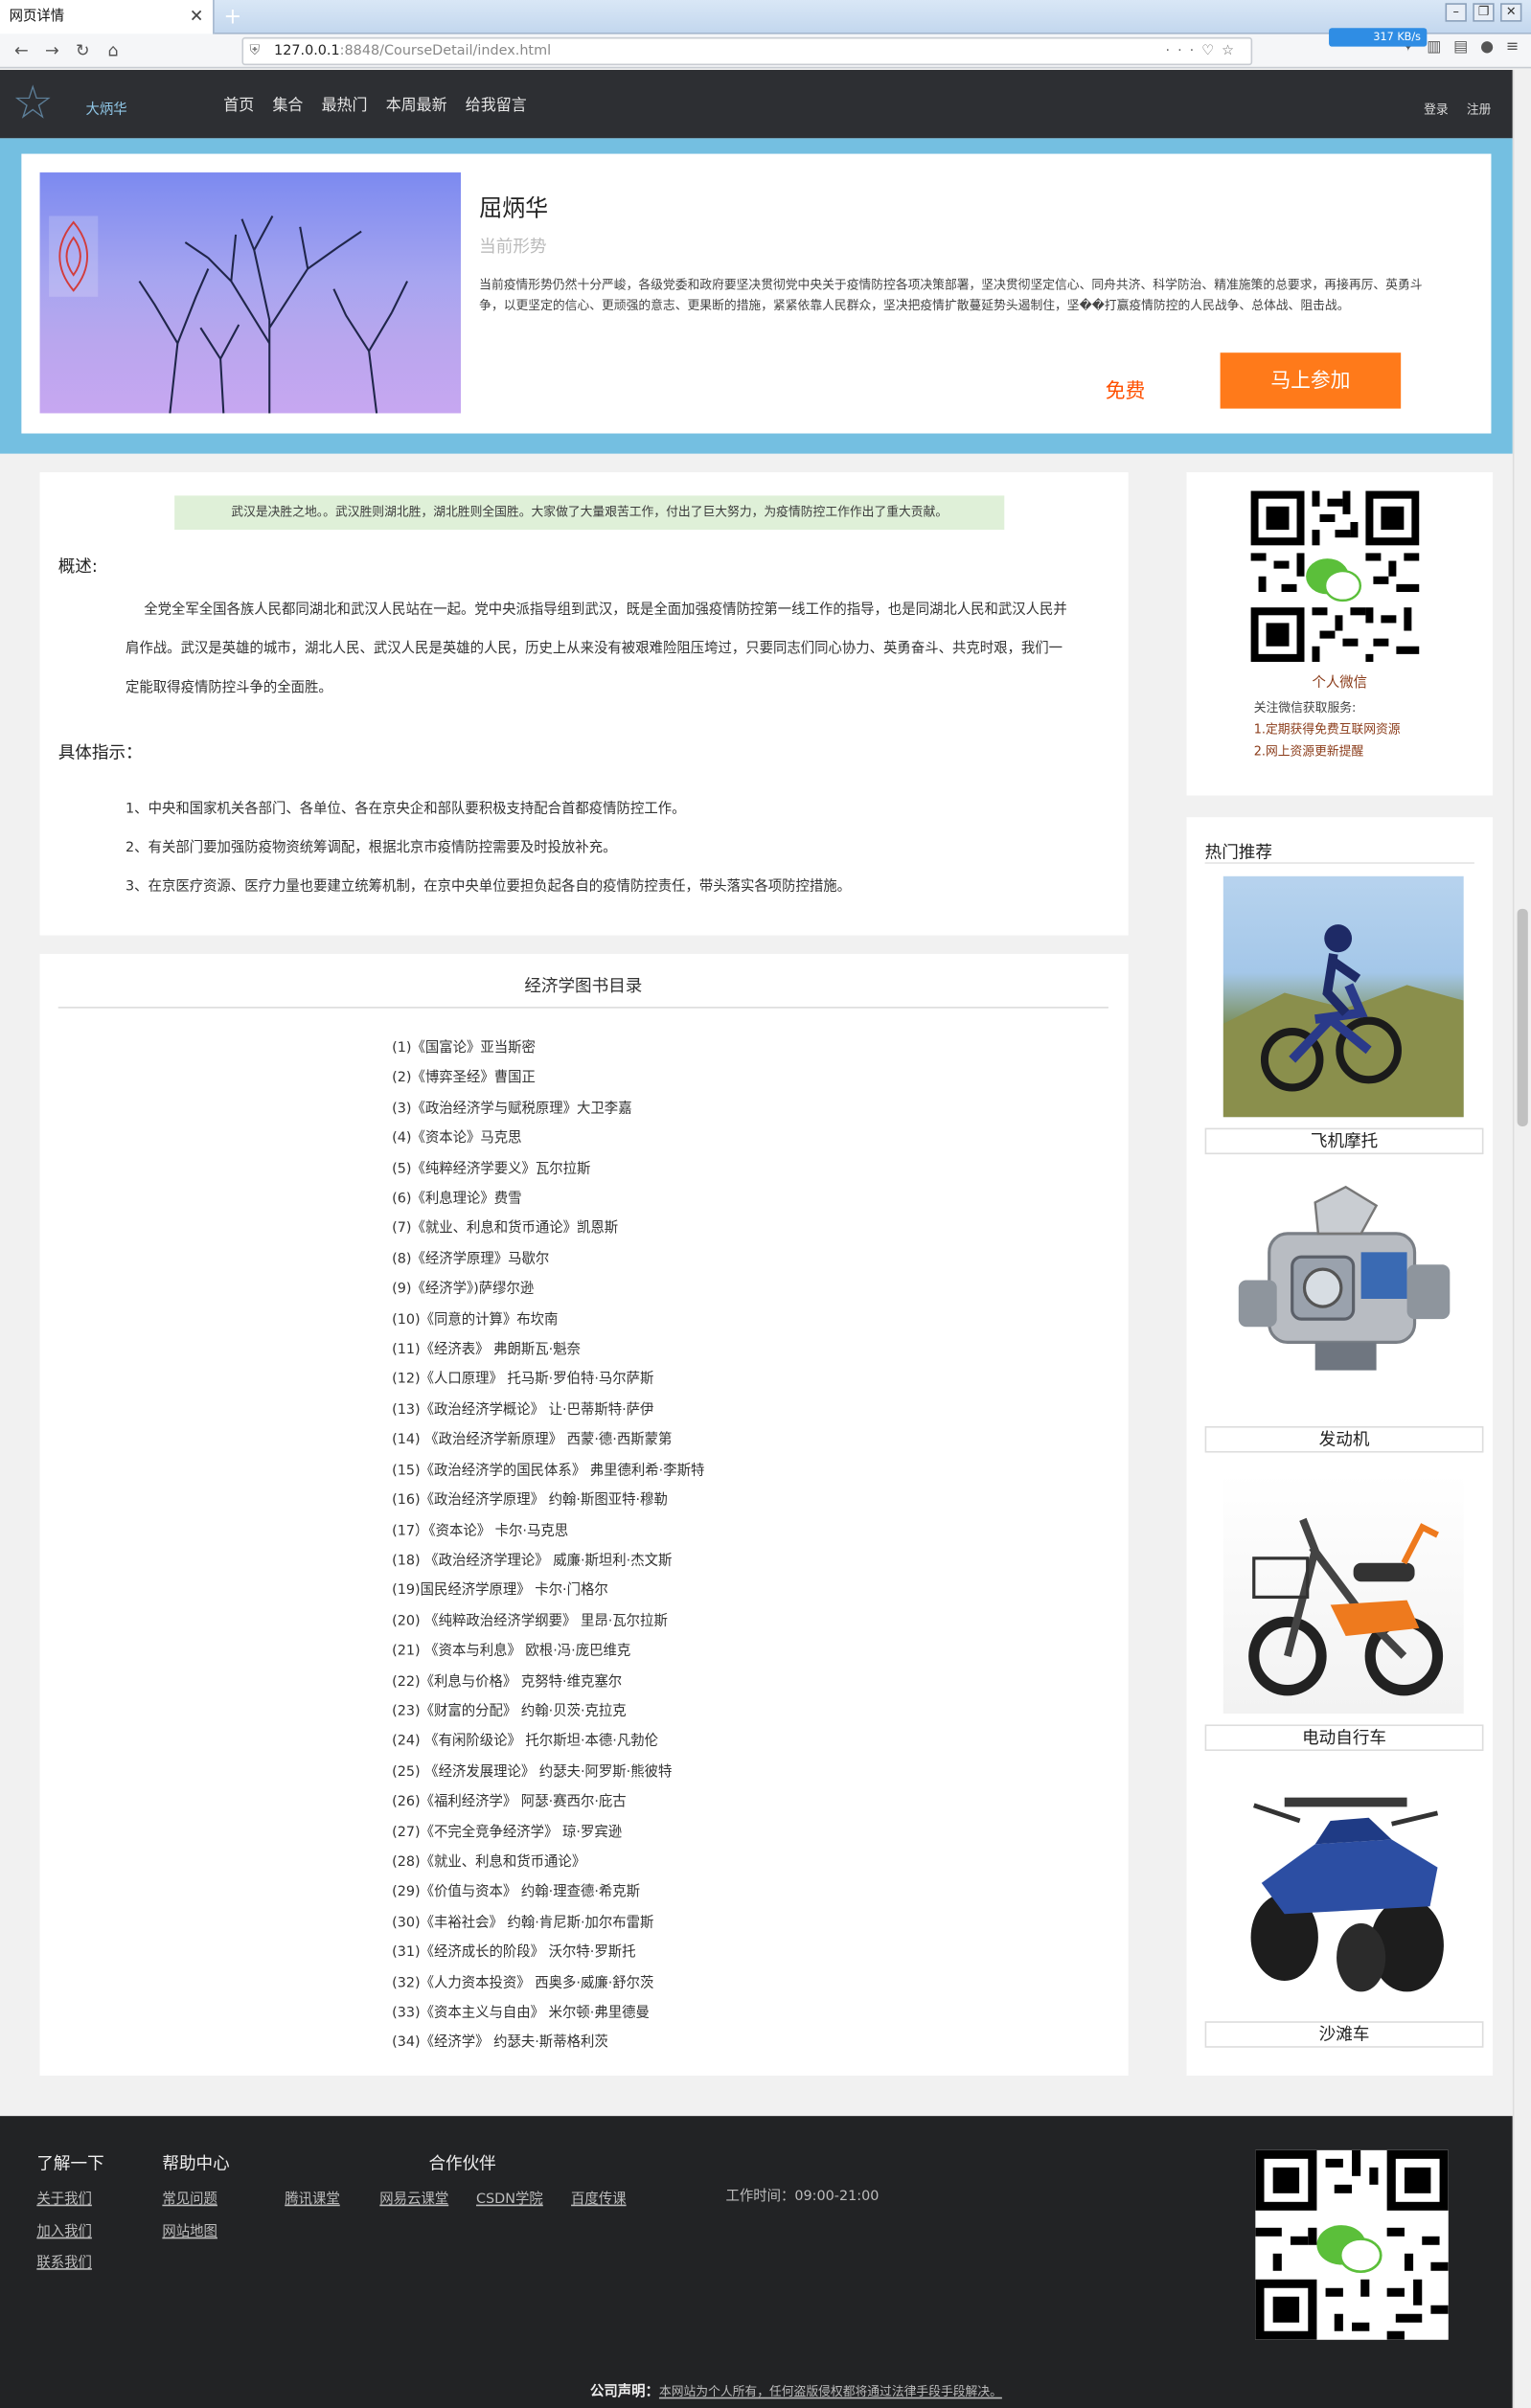 This screenshot has height=2408, width=1531. I want to click on url-host: 127.0.0.1, so click(307, 51).